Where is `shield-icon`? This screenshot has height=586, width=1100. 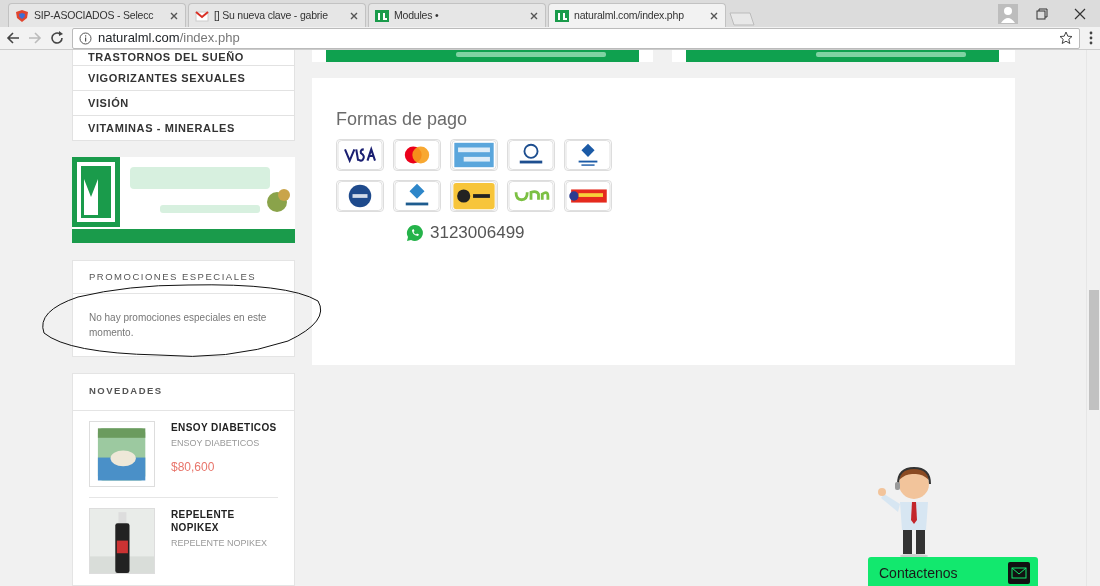 shield-icon is located at coordinates (22, 15).